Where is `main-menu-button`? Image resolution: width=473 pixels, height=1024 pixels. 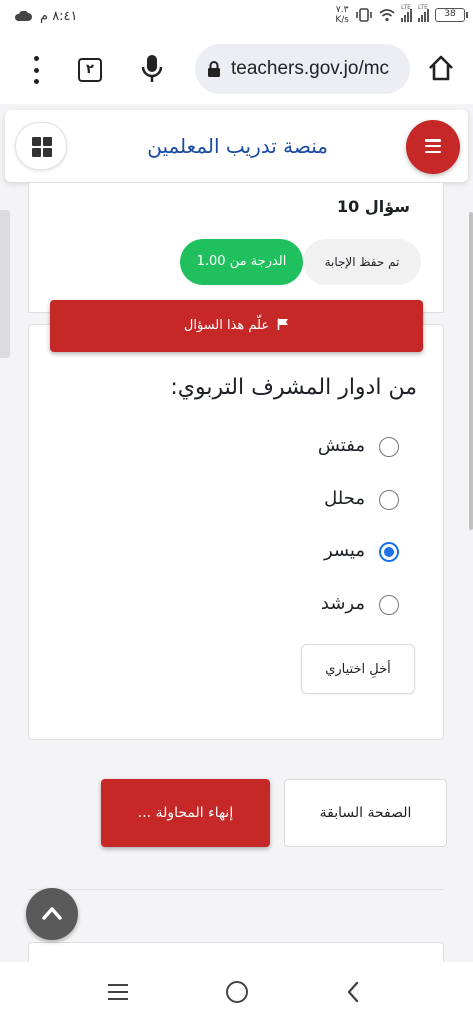
main-menu-button is located at coordinates (433, 147).